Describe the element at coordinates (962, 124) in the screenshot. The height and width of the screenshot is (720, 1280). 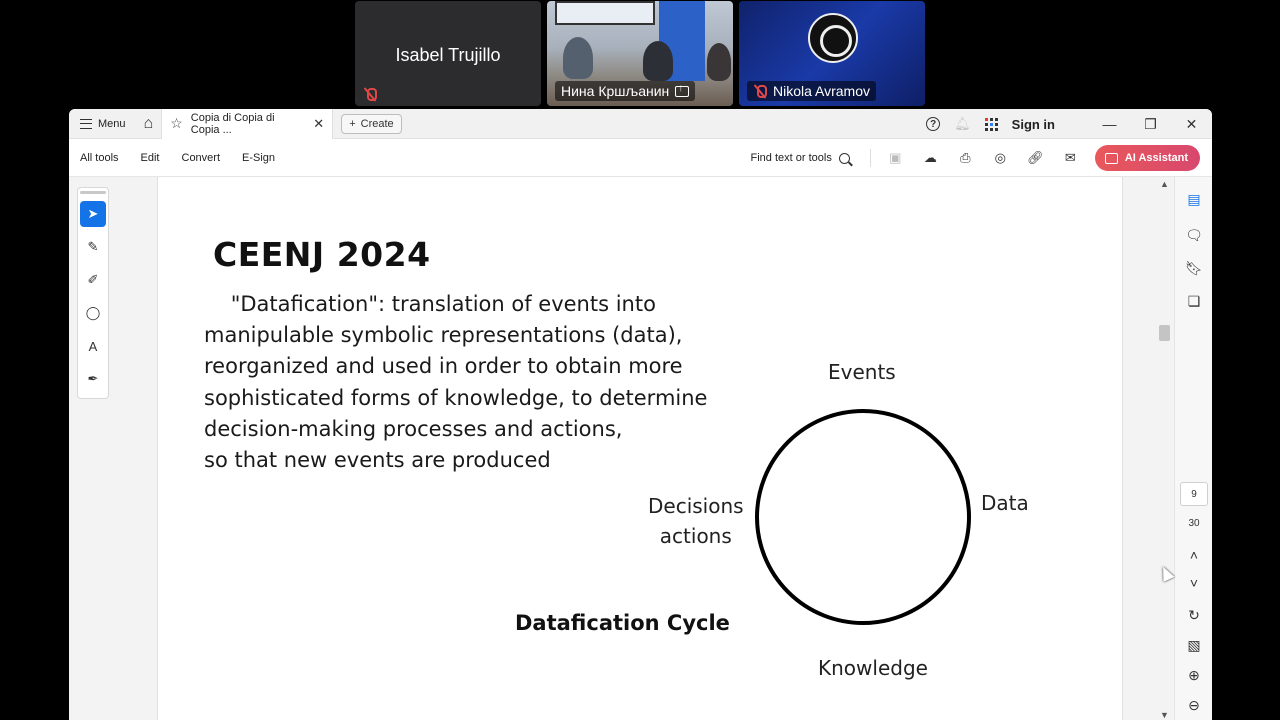
I see `bell-icon: 🔔︎` at that location.